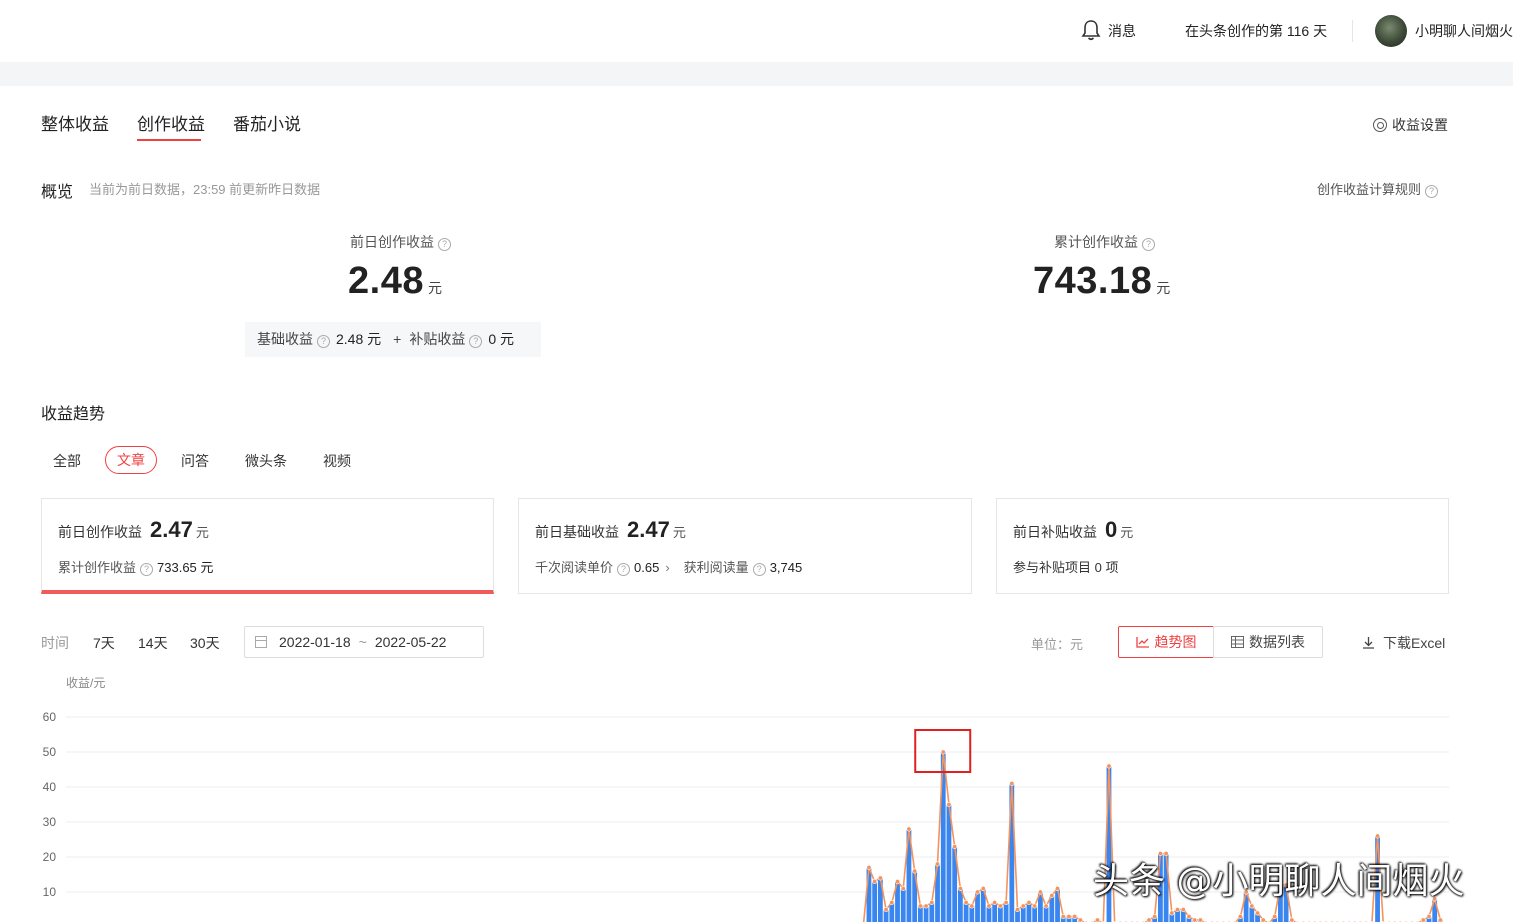 This screenshot has height=922, width=1513. Describe the element at coordinates (50, 752) in the screenshot. I see `y-tick-label: 50` at that location.